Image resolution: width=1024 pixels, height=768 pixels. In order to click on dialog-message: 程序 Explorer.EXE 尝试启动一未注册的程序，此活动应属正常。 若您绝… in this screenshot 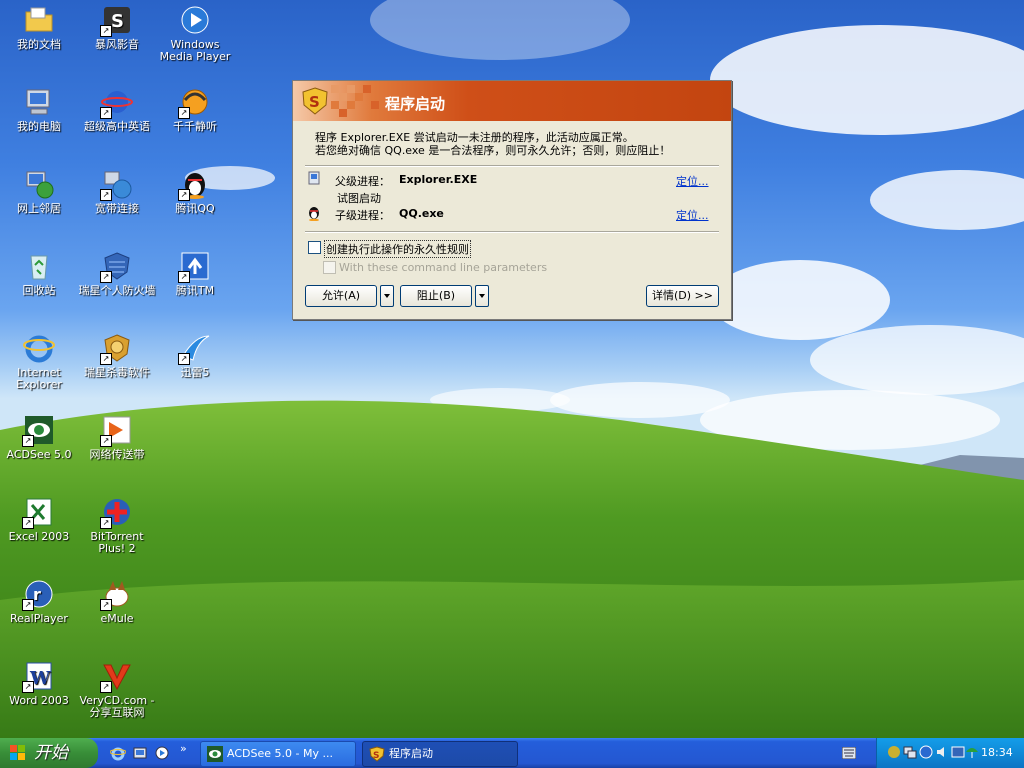, I will do `click(492, 144)`.